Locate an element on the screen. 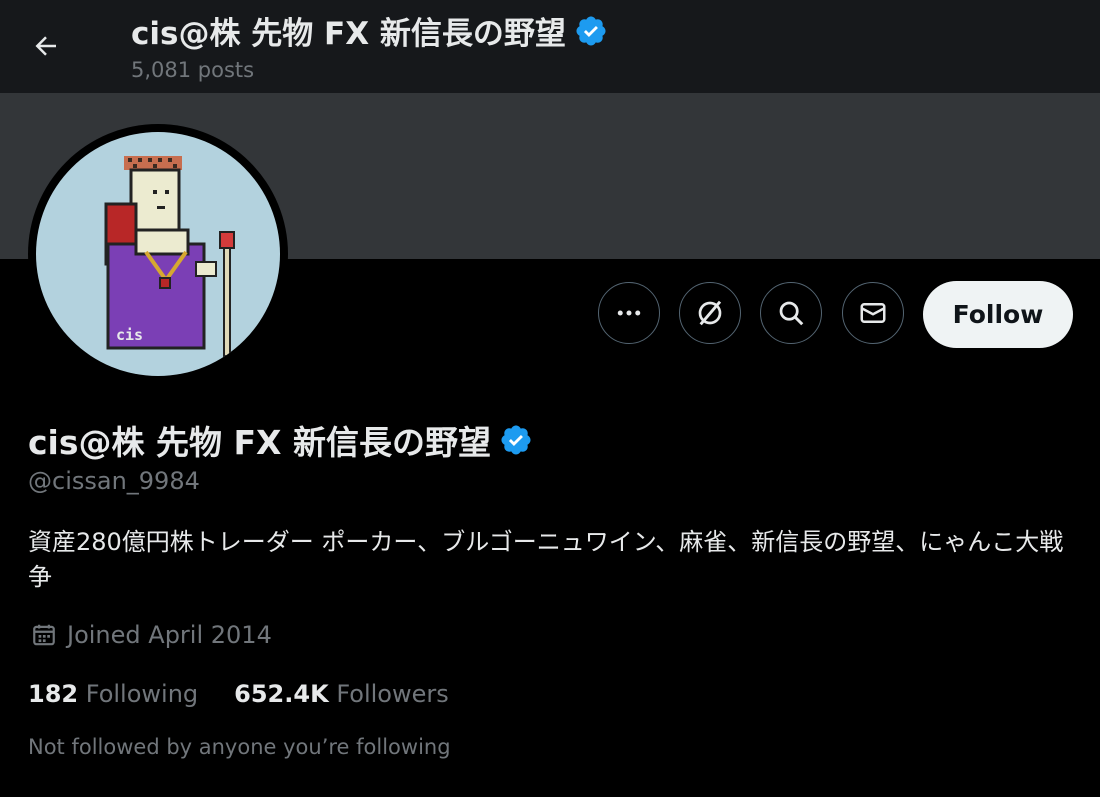 Image resolution: width=1100 pixels, height=797 pixels. posts-count: 5,081 posts is located at coordinates (193, 70).